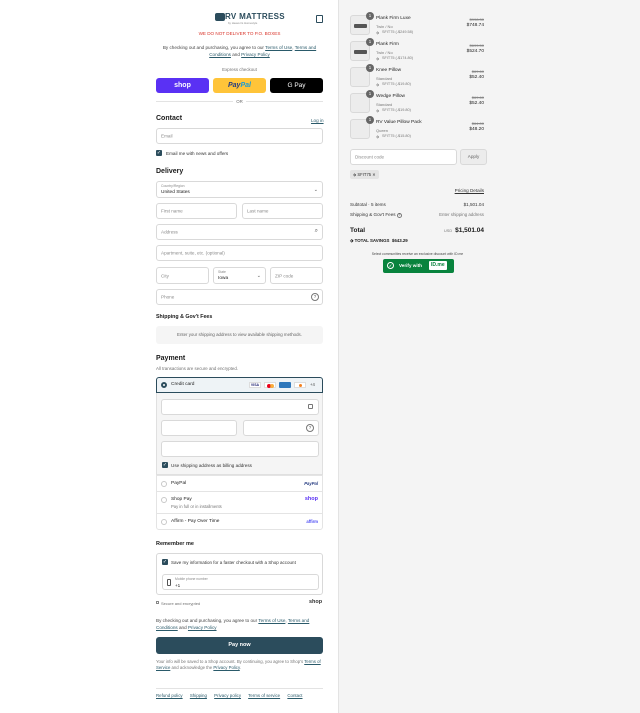 This screenshot has width=640, height=713. Describe the element at coordinates (384, 104) in the screenshot. I see `item-variant: Standard` at that location.